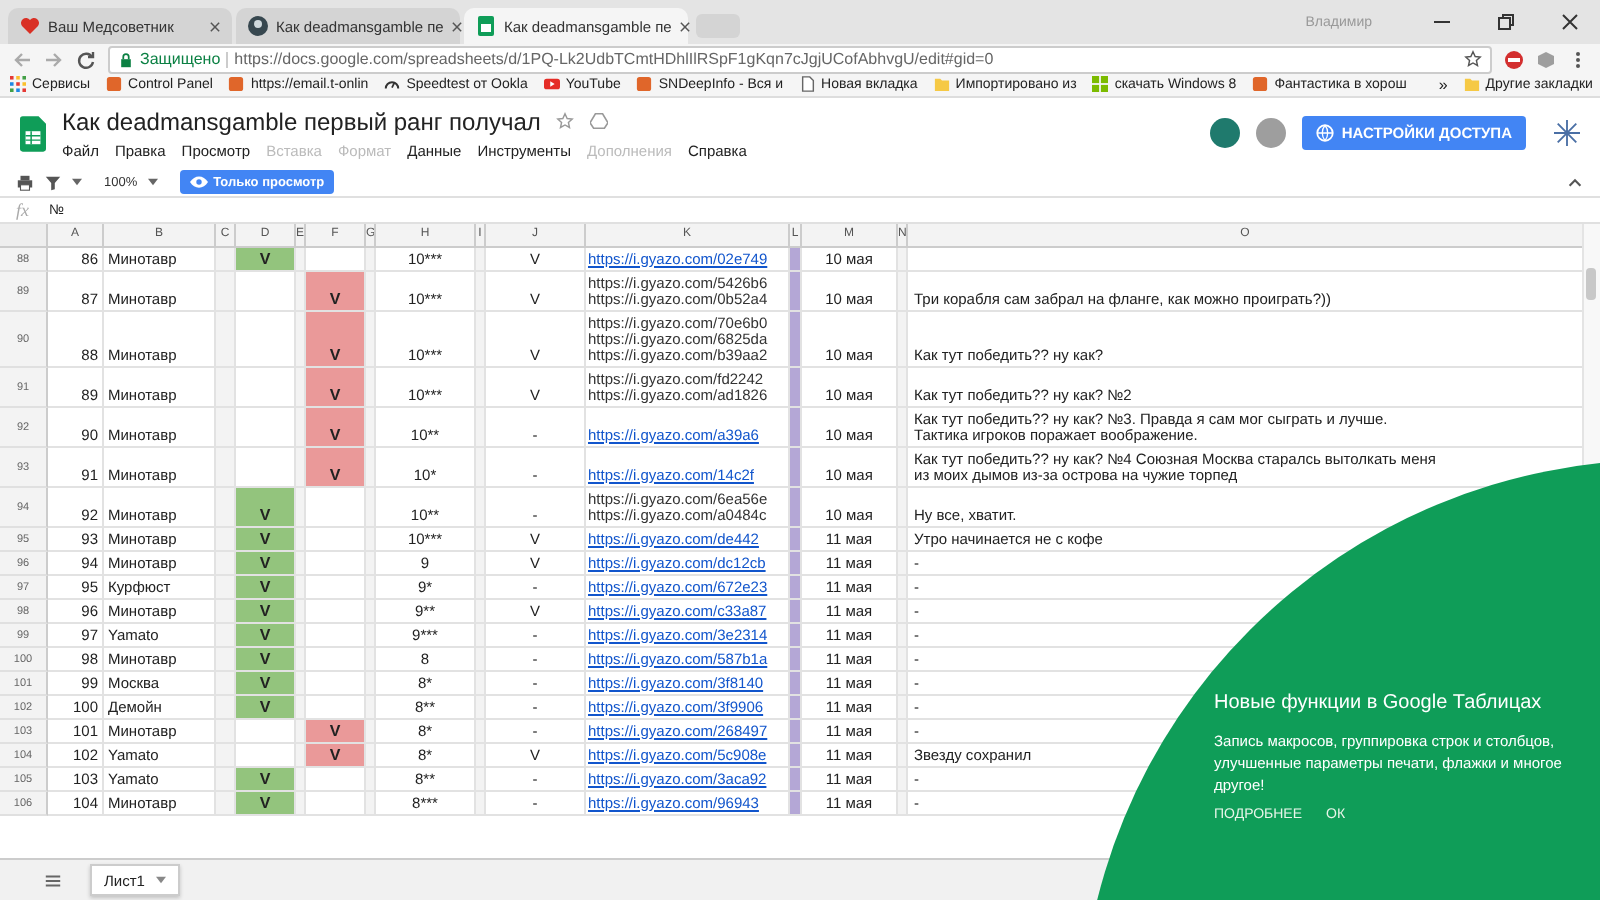 The image size is (1600, 900). I want to click on globe-icon, so click(1324, 133).